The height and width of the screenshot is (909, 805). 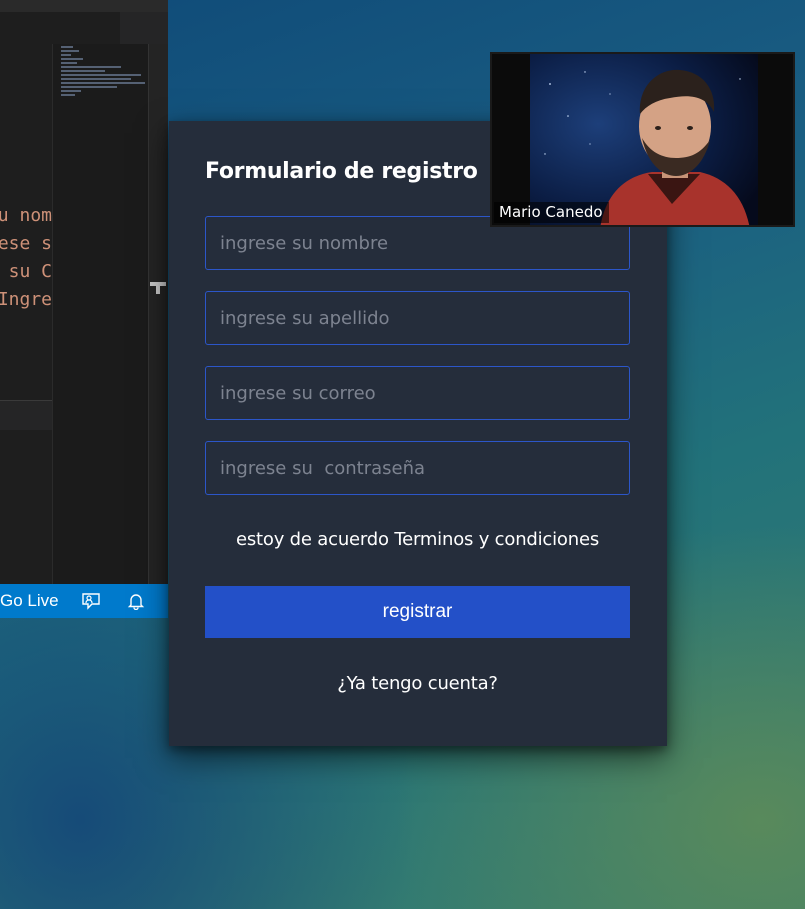 What do you see at coordinates (417, 393) in the screenshot?
I see `correo-input` at bounding box center [417, 393].